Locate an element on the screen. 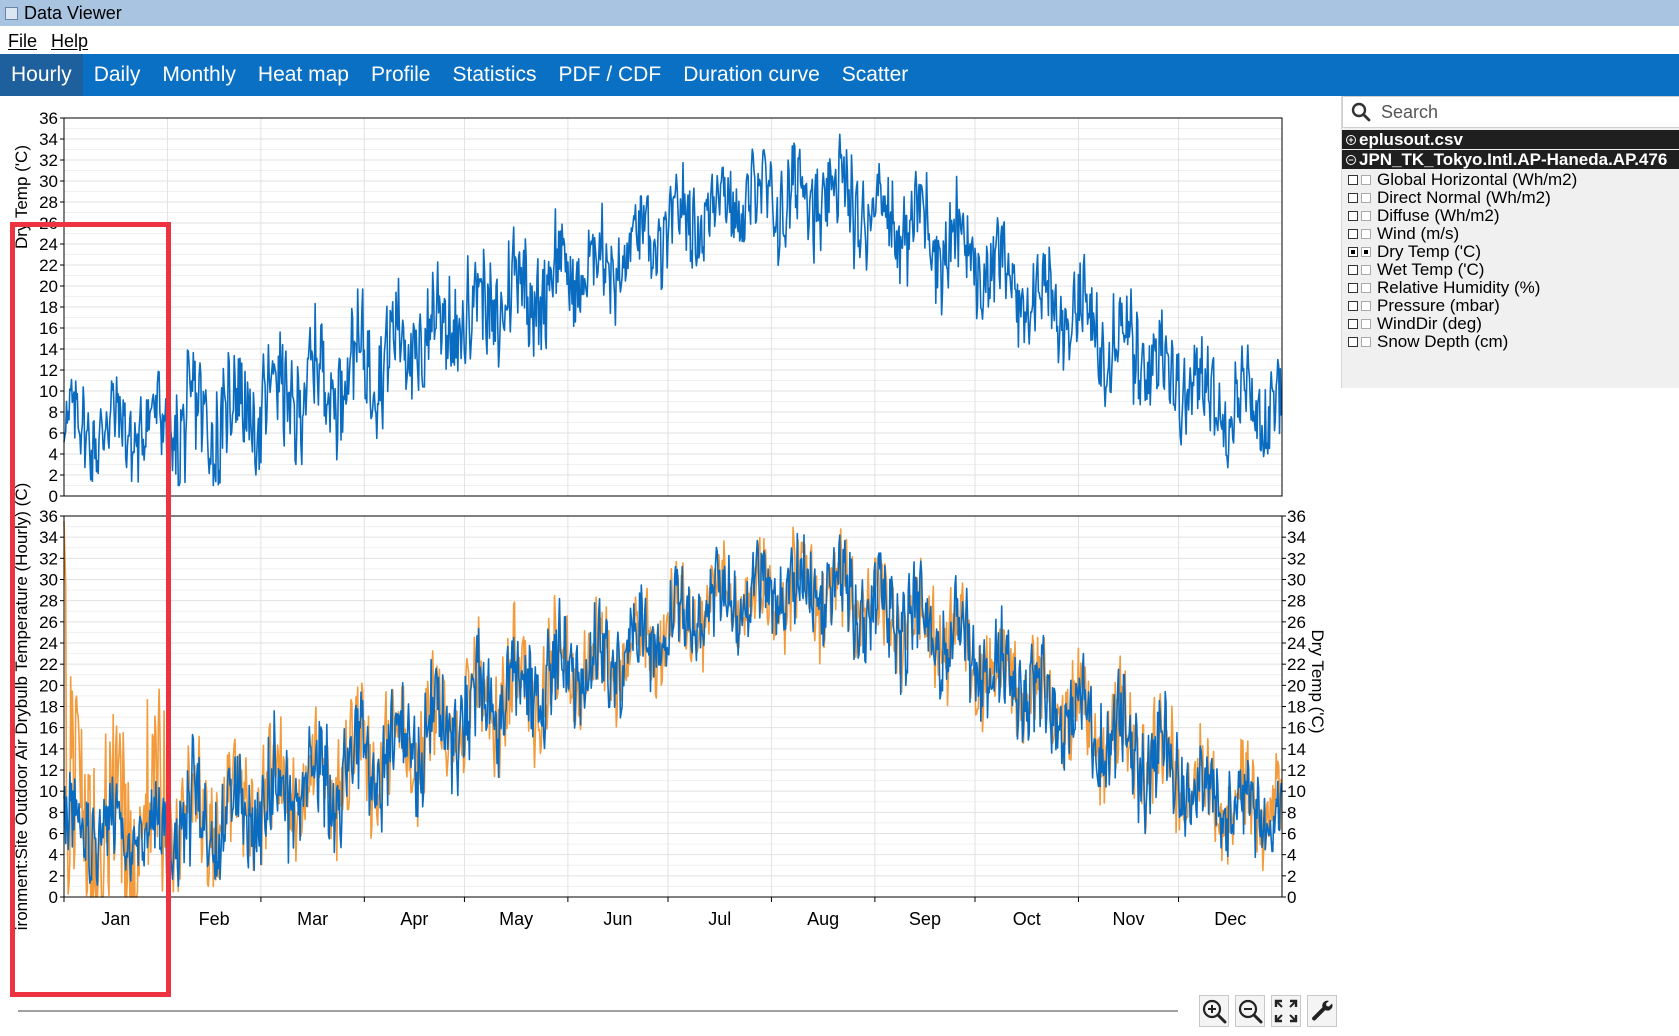 The height and width of the screenshot is (1036, 1679). tab-hourly: Hourly is located at coordinates (41, 75).